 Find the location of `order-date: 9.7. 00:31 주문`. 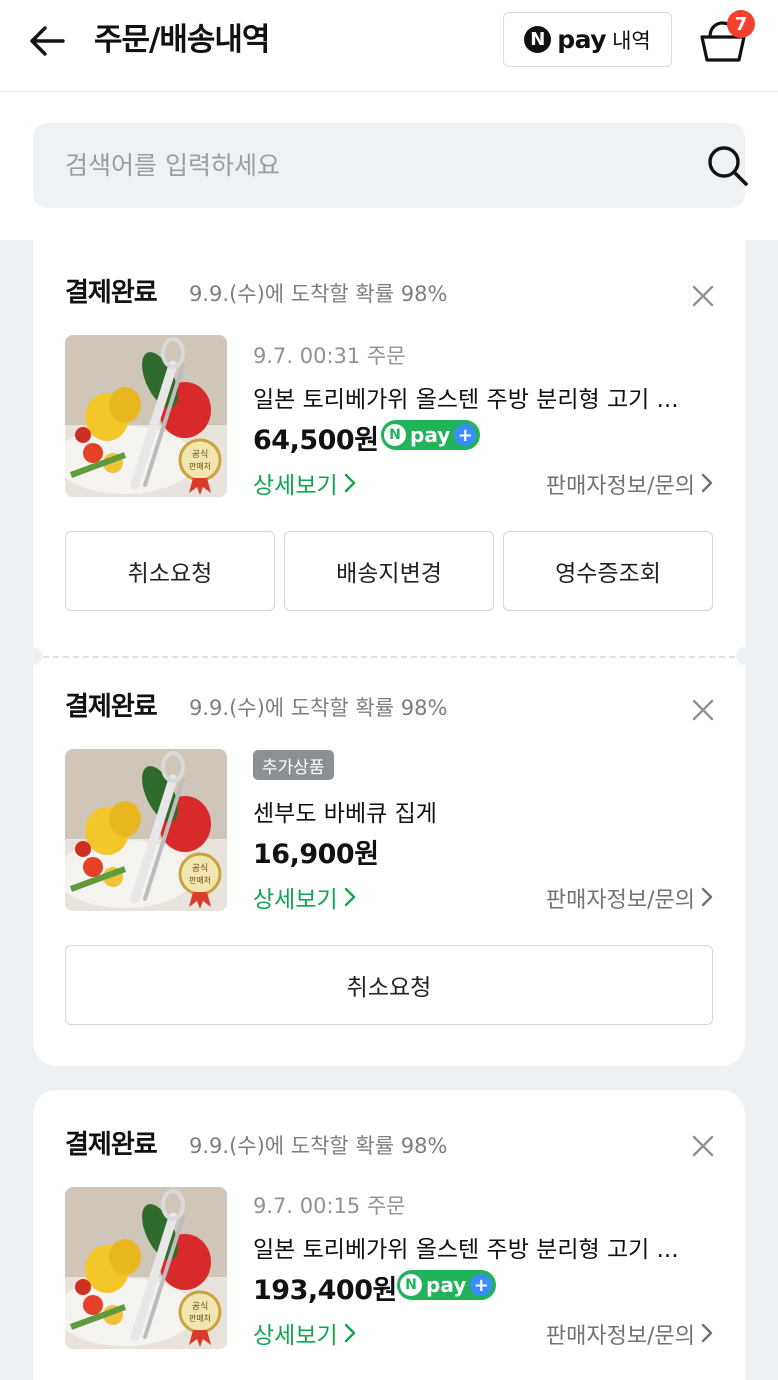

order-date: 9.7. 00:31 주문 is located at coordinates (329, 356).